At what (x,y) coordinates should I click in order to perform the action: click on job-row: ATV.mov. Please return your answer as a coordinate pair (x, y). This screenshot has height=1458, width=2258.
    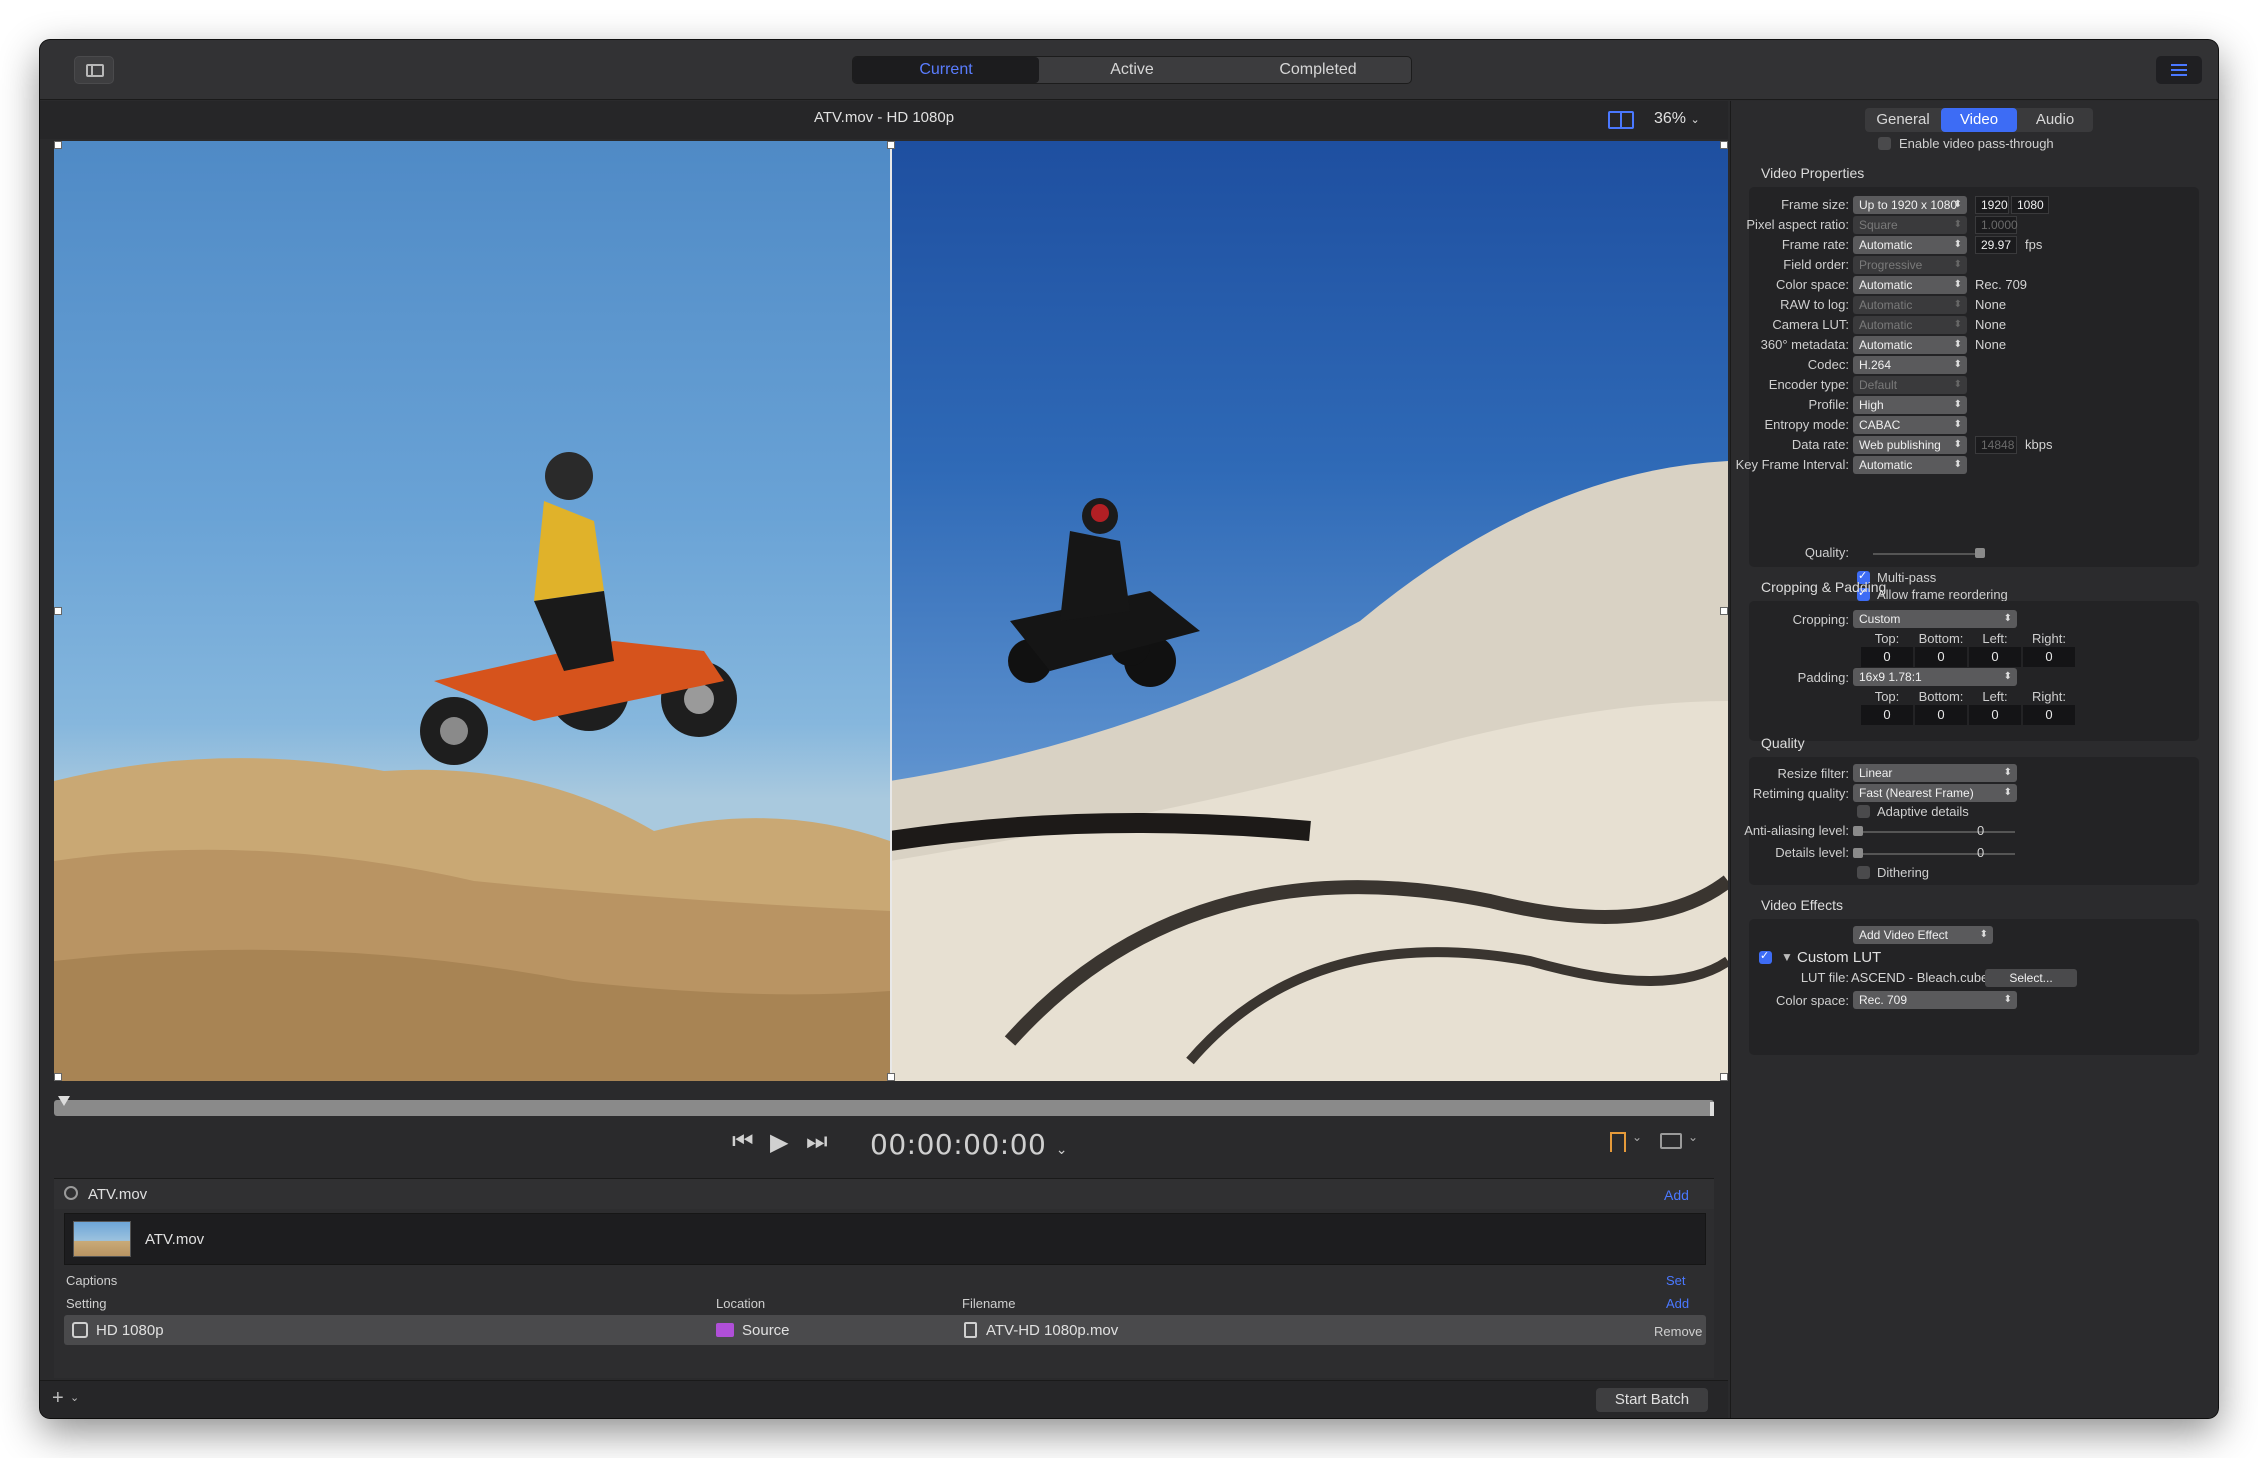
    Looking at the image, I should click on (885, 1239).